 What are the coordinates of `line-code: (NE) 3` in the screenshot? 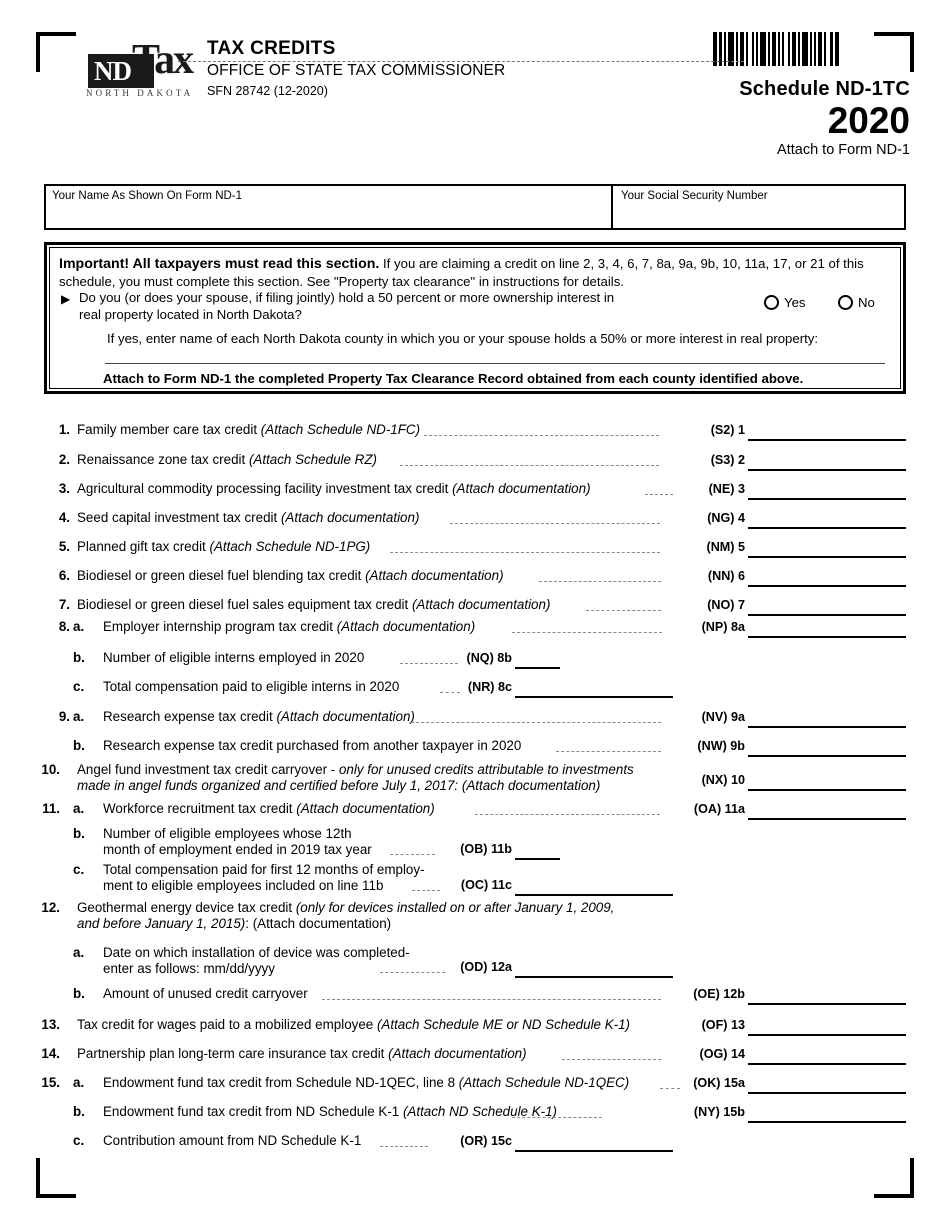 It's located at (726, 489).